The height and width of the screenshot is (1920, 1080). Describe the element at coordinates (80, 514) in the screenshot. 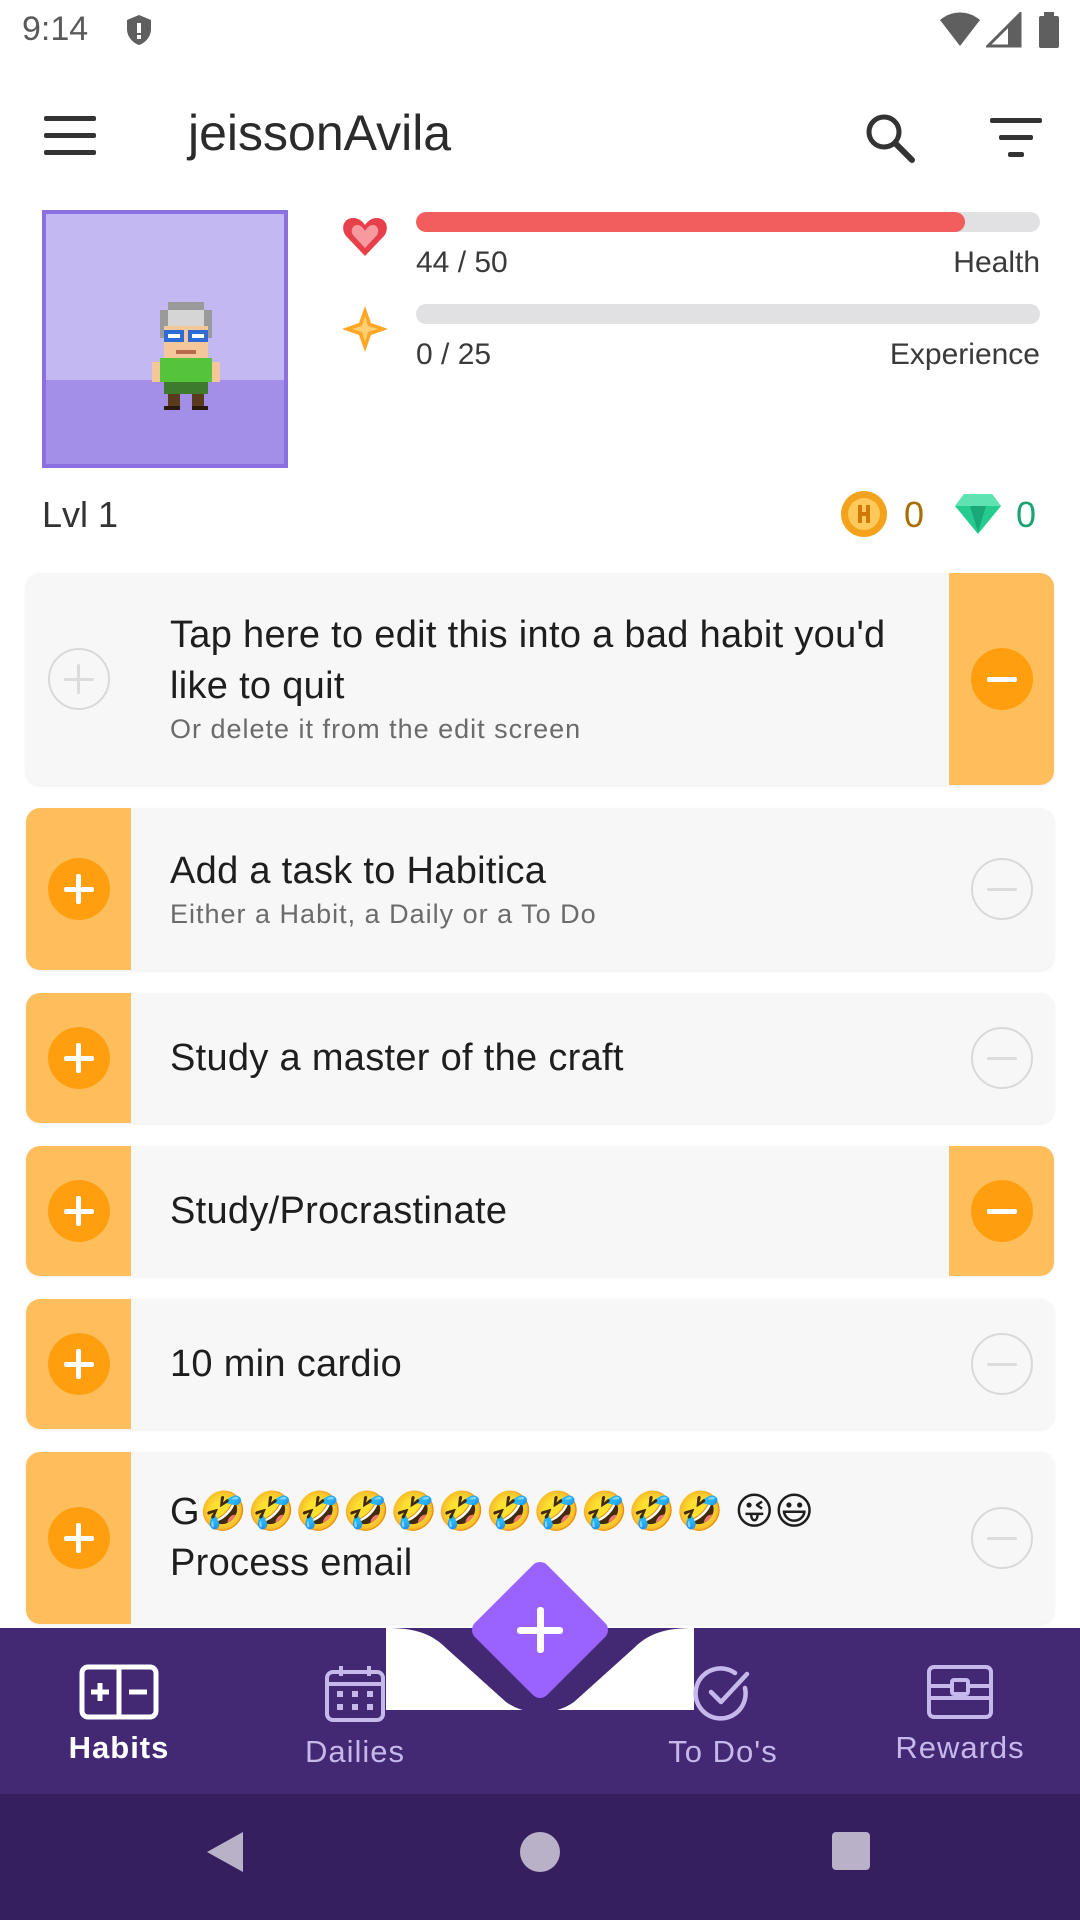

I see `level-label: Lvl 1` at that location.